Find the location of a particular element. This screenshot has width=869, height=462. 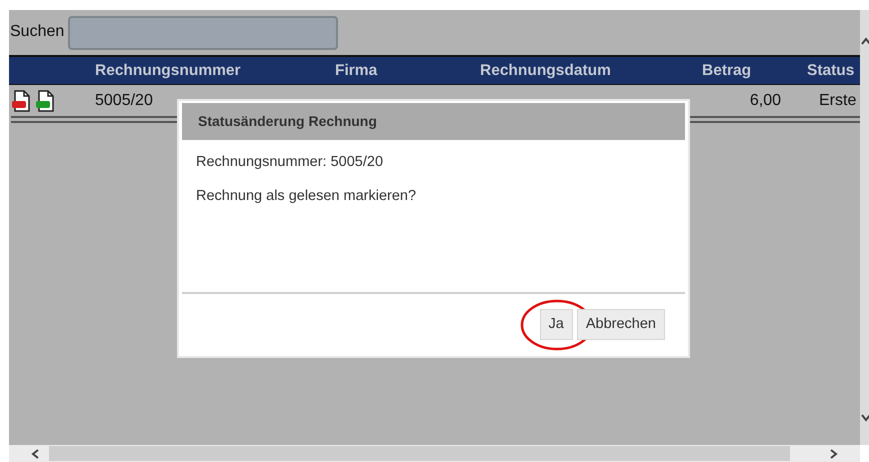

scroll-right-icon is located at coordinates (834, 453).